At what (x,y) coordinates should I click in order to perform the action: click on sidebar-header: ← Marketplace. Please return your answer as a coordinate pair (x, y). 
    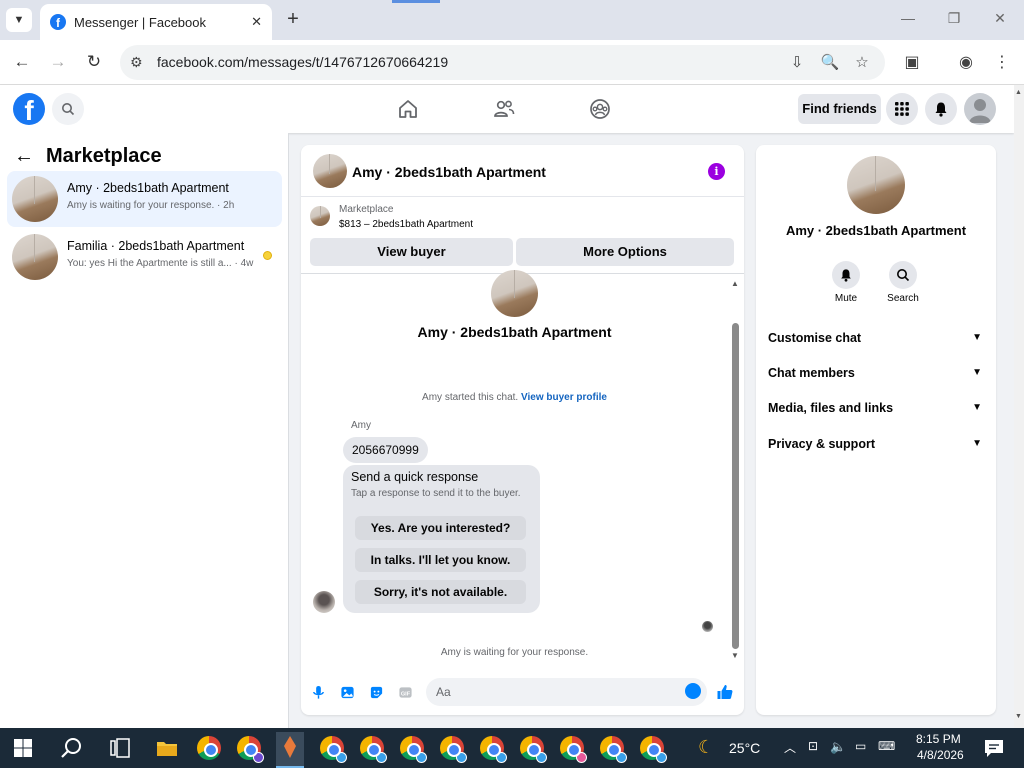
    Looking at the image, I should click on (88, 156).